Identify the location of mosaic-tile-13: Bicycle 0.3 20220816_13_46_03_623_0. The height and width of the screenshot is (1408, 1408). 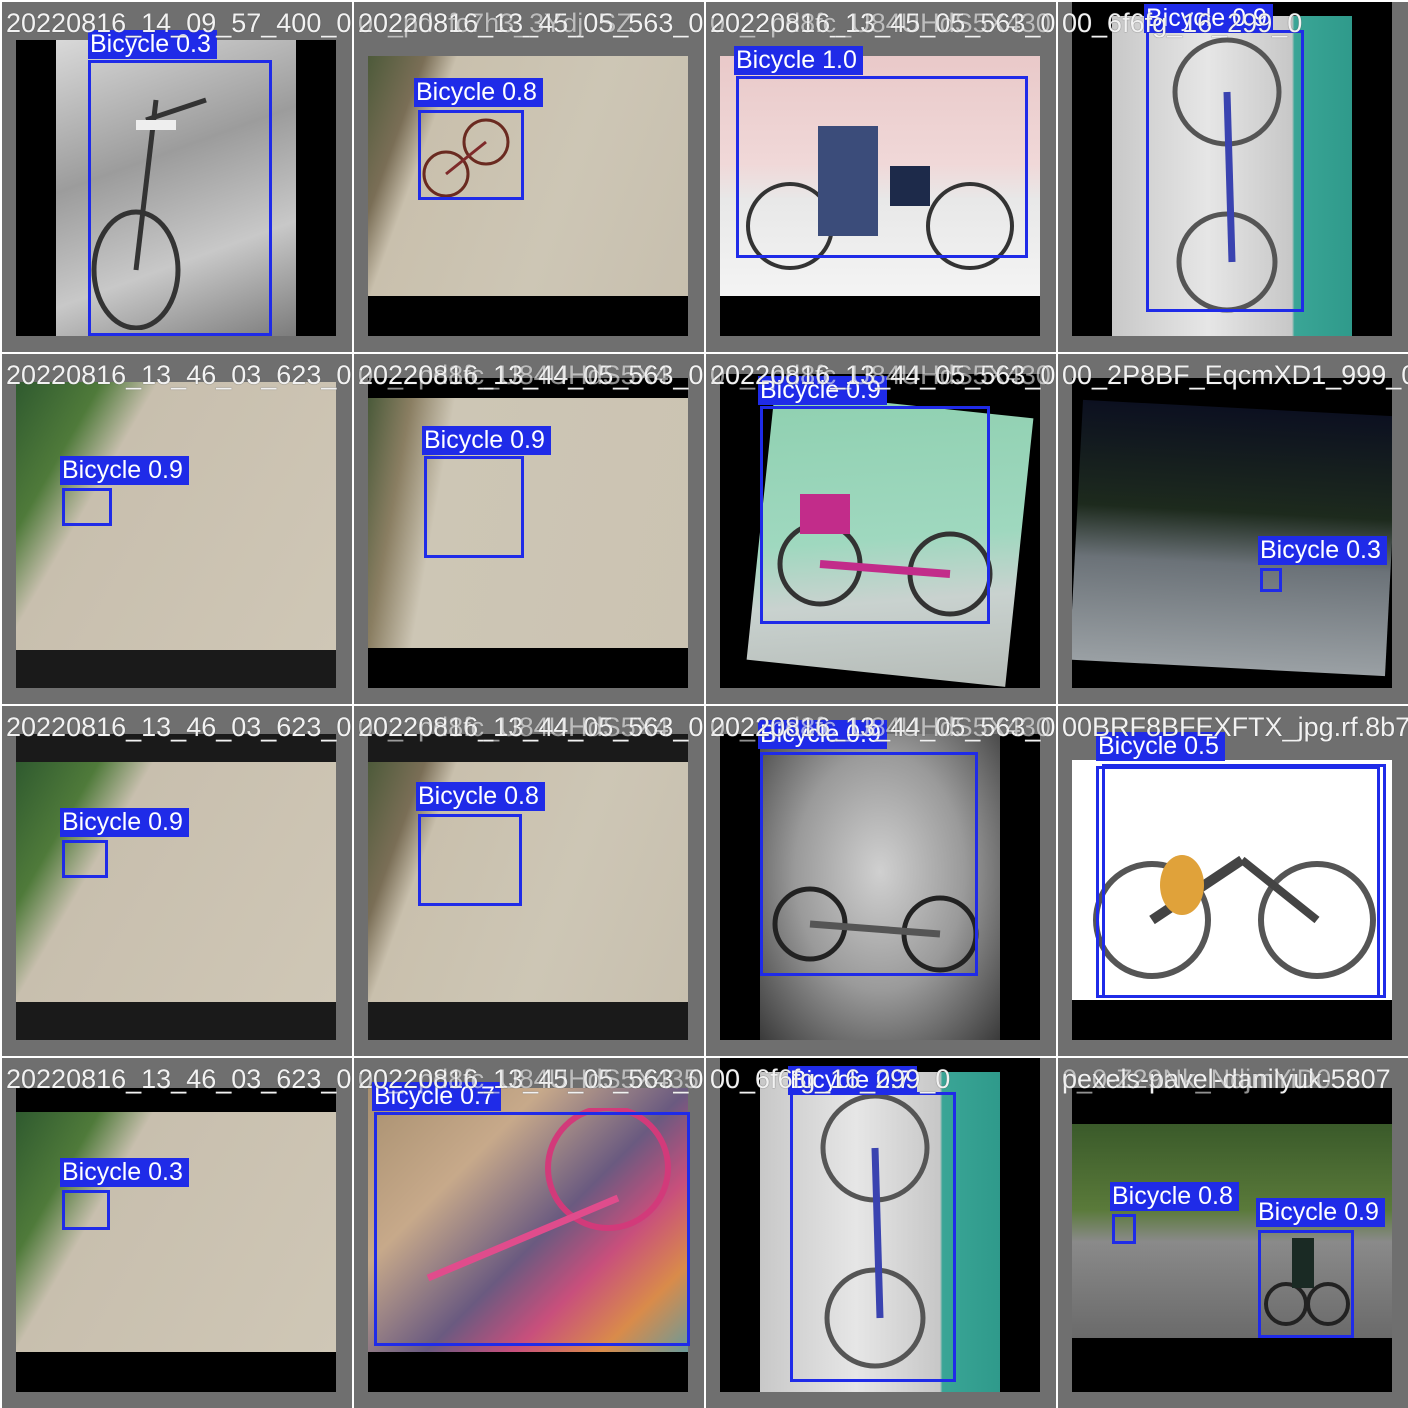
(176, 1232).